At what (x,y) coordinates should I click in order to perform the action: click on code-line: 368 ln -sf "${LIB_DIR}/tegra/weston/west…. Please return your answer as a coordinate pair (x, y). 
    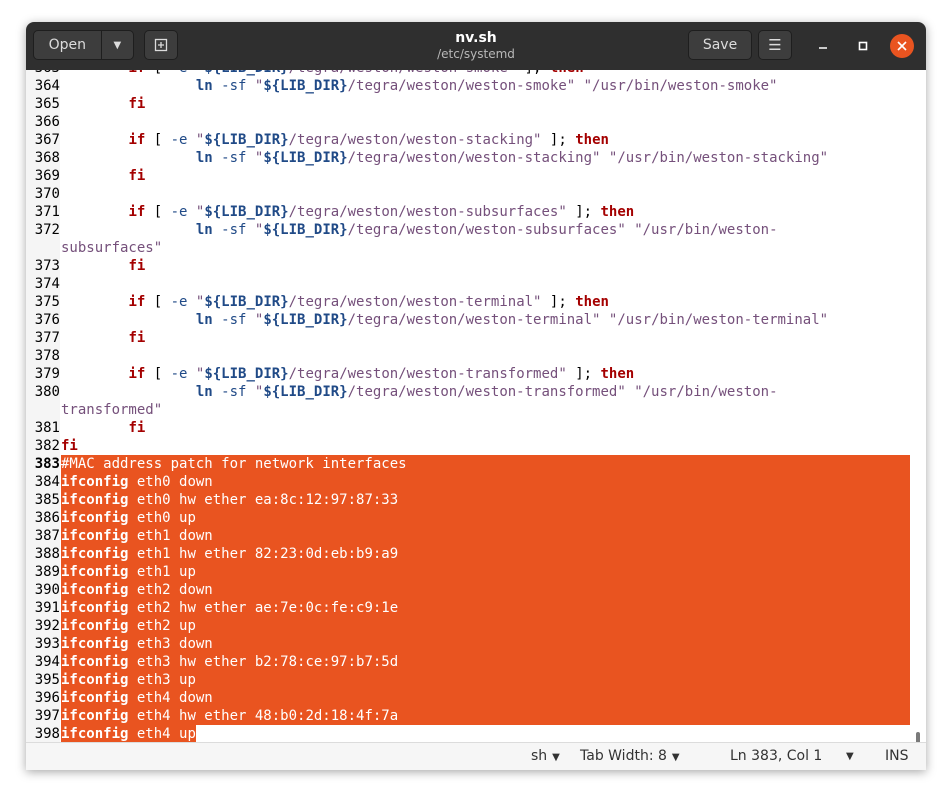
    Looking at the image, I should click on (476, 158).